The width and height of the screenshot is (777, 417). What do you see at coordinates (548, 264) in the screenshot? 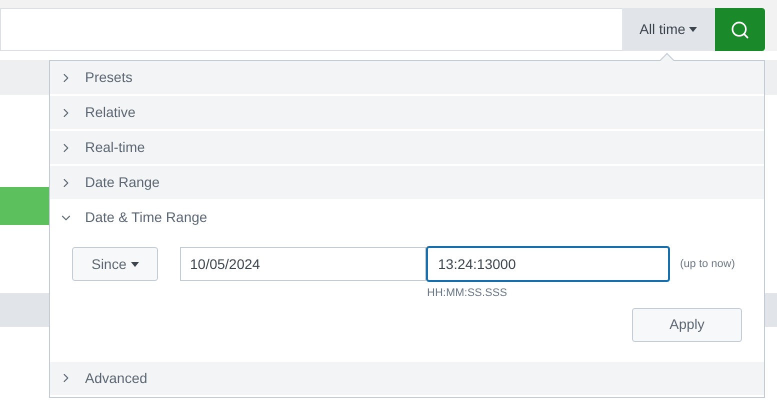
I see `time-field: 13:24:13000` at bounding box center [548, 264].